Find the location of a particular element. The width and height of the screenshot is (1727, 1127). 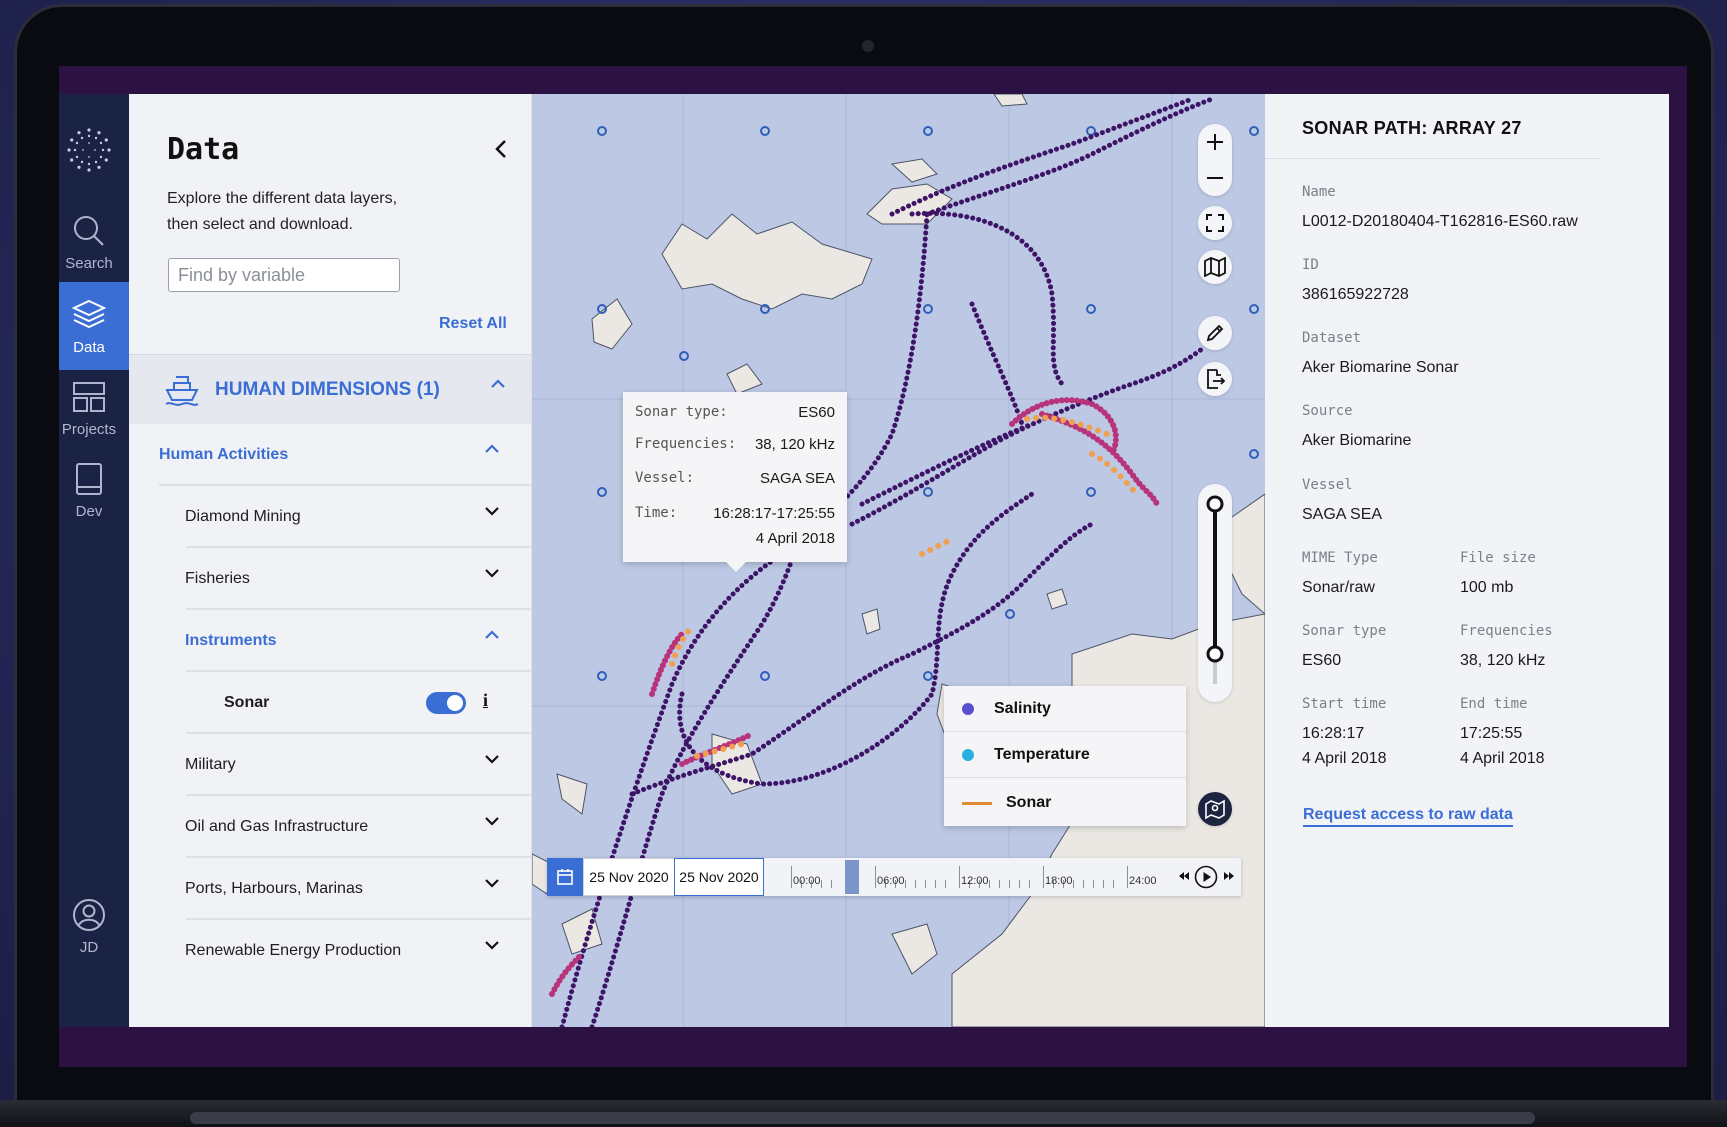

export-button is located at coordinates (1215, 379).